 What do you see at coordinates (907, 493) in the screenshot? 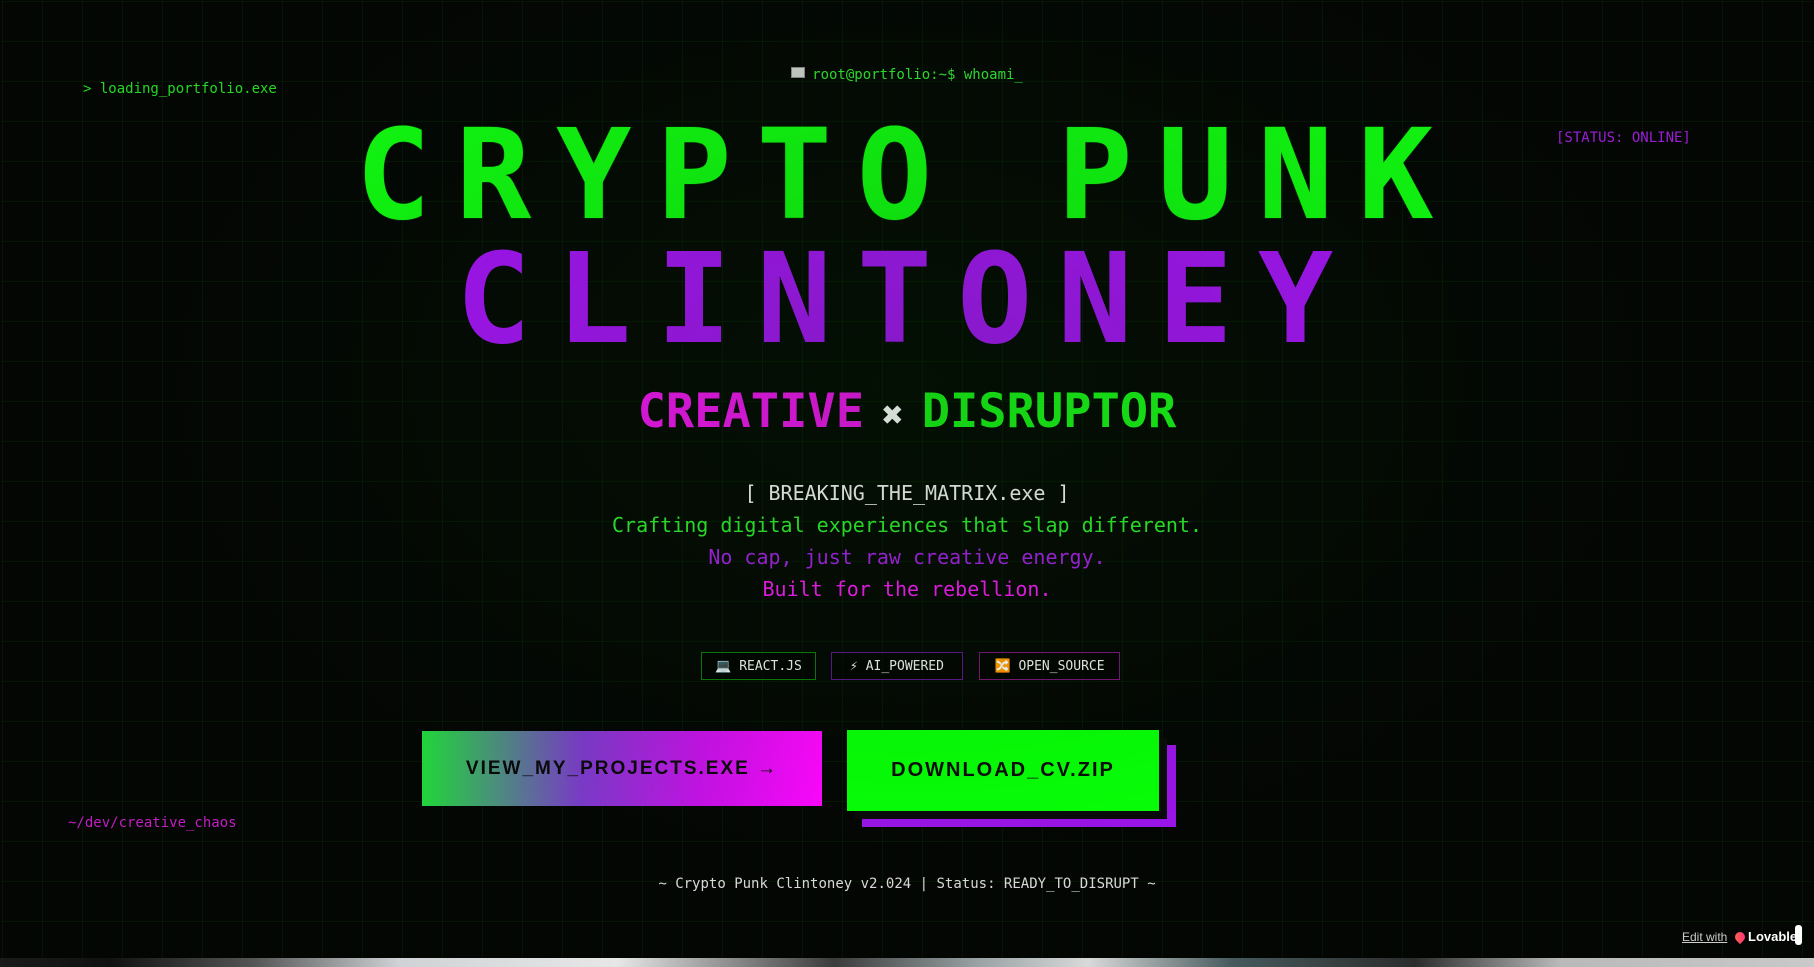
I see `tagline-exe: [ BREAKING_THE_MATRIX.exe ]` at bounding box center [907, 493].